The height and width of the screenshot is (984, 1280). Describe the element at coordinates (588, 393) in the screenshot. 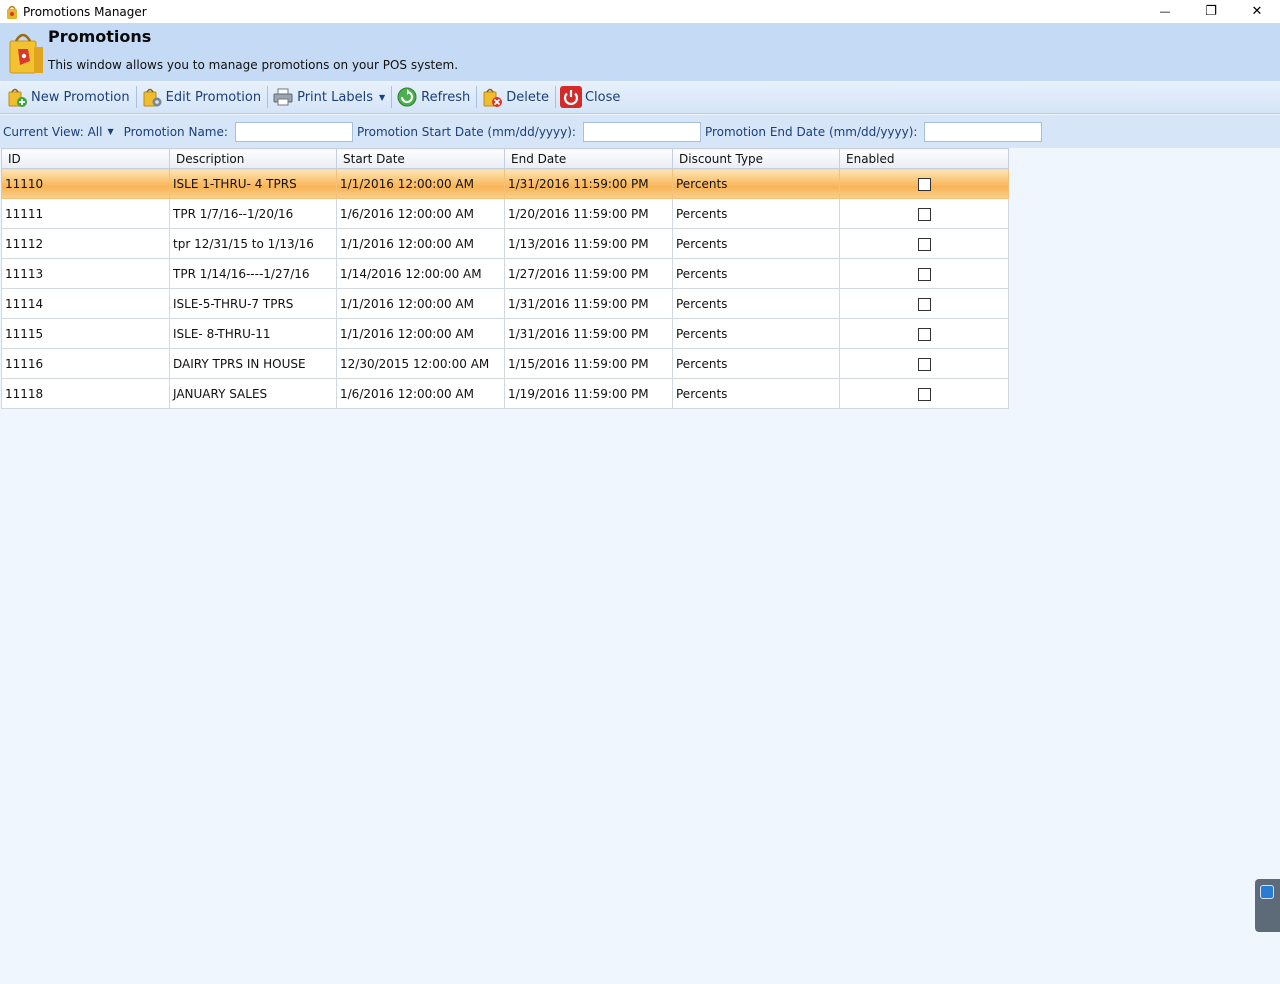

I see `cell-end-date: 1/19/2016 11:59:00 PM` at that location.